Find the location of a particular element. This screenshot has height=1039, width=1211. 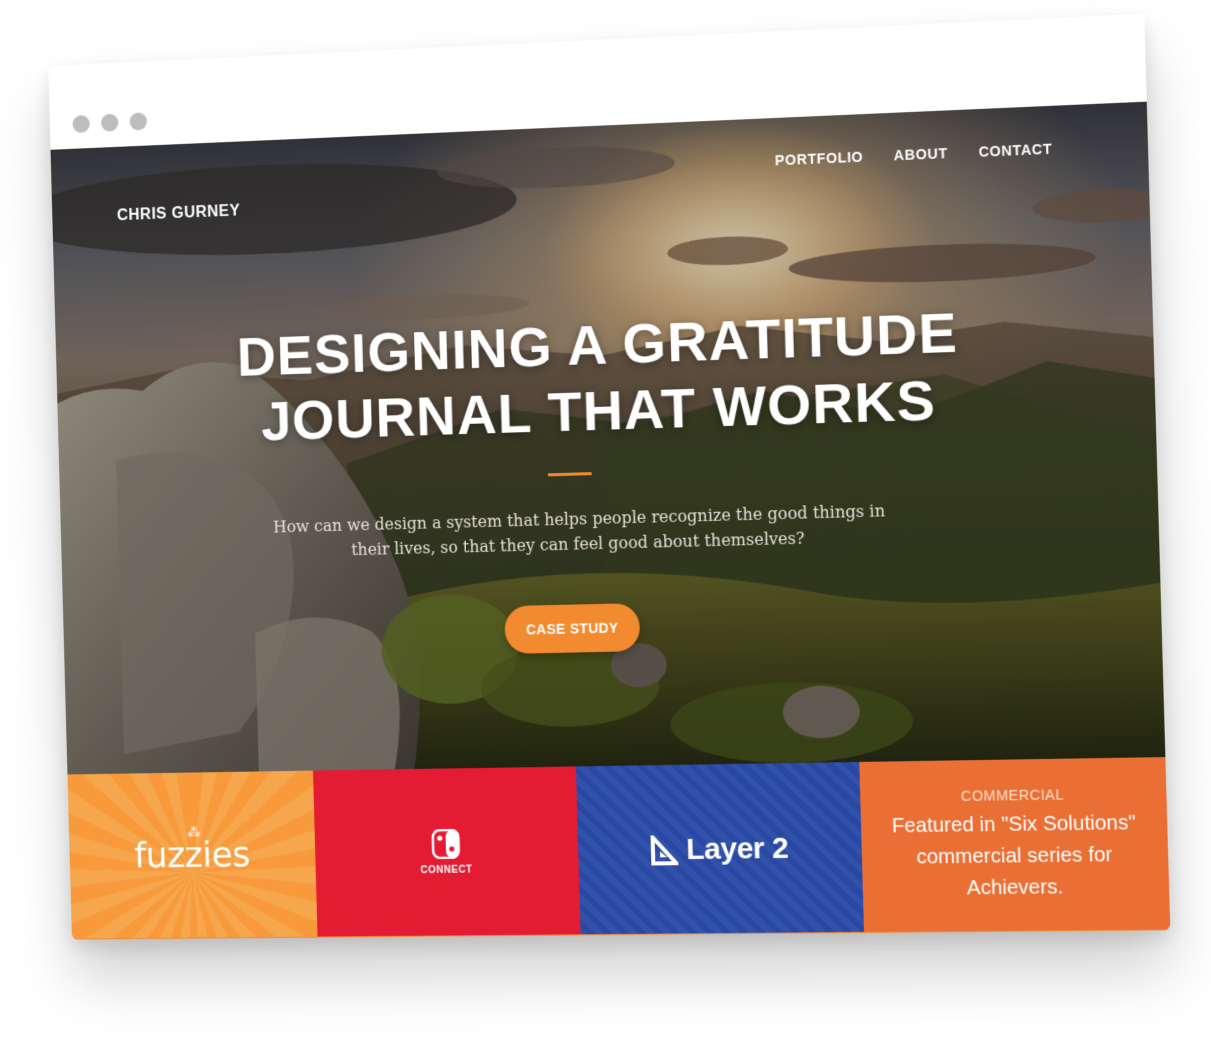

fuzzies-logo: fuzzies ⁂ is located at coordinates (192, 850).